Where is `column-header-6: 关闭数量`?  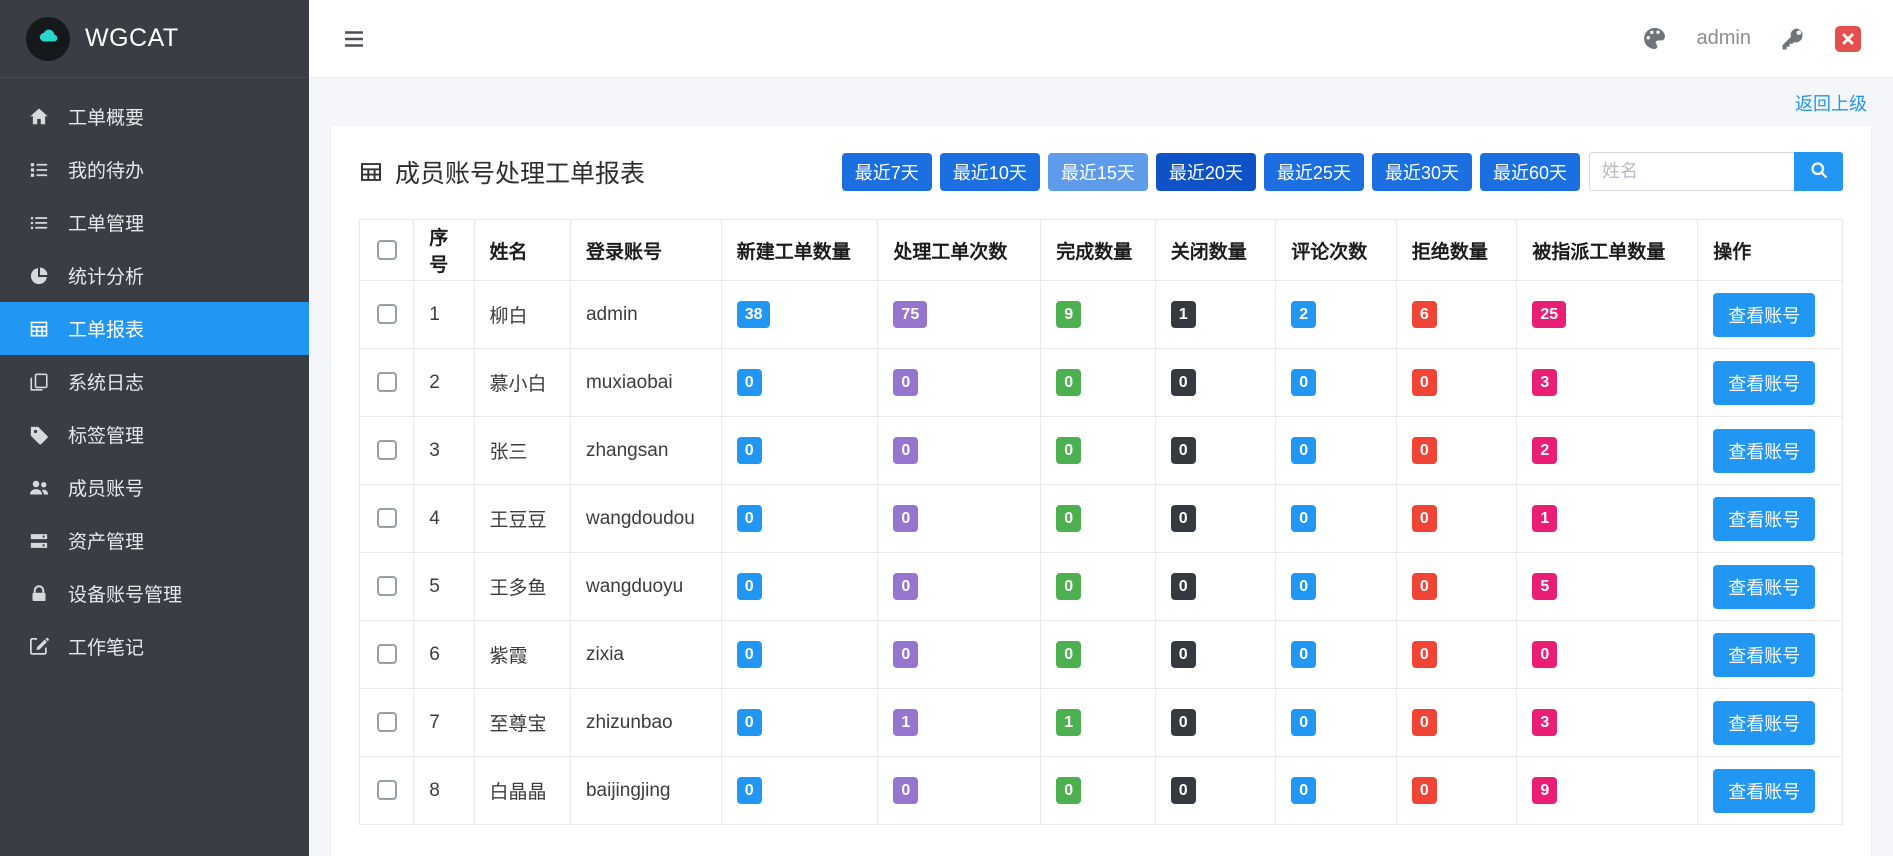 column-header-6: 关闭数量 is located at coordinates (1215, 250).